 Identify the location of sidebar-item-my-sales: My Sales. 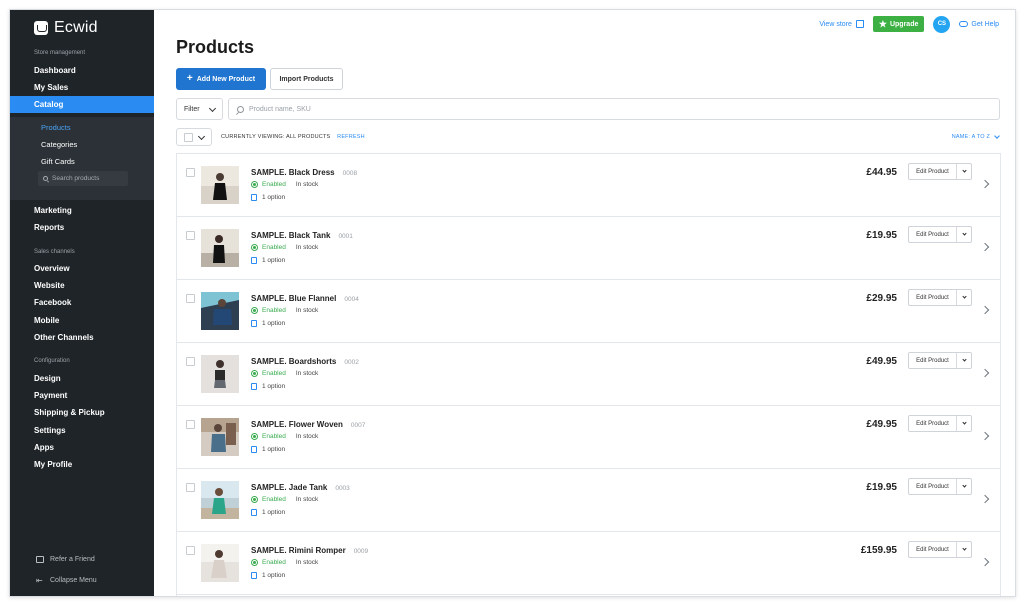
(51, 87).